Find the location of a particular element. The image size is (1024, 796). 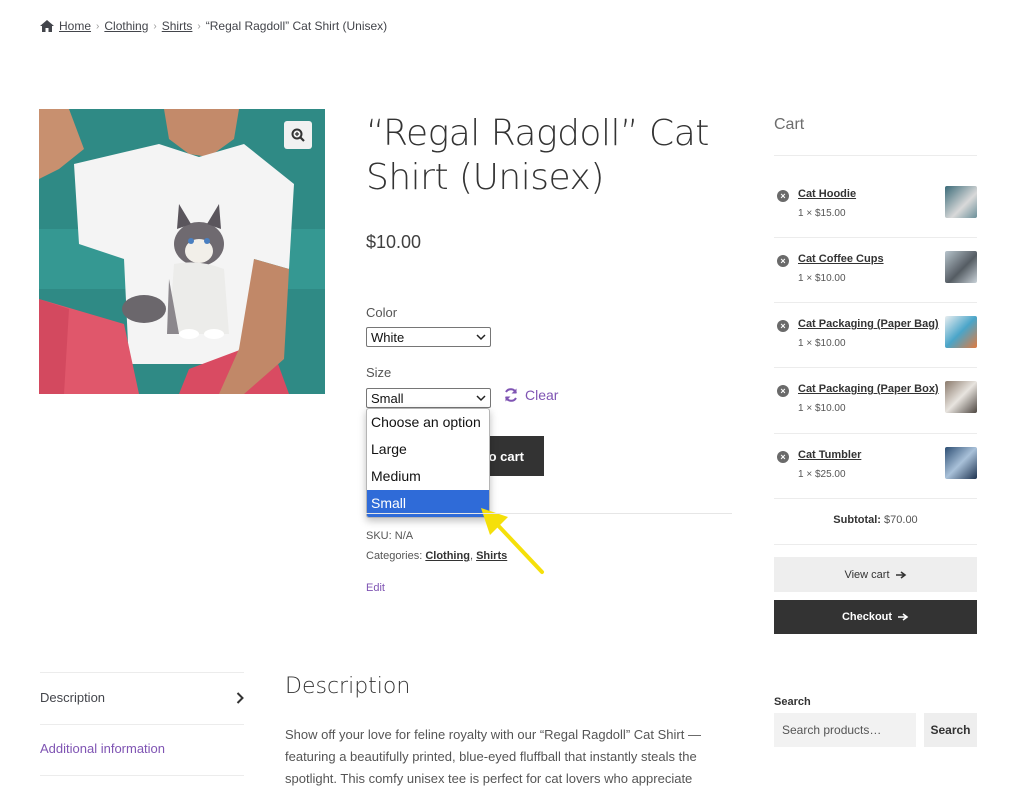

size-dropdown-list: Choose an option Large Medium Small is located at coordinates (428, 463).